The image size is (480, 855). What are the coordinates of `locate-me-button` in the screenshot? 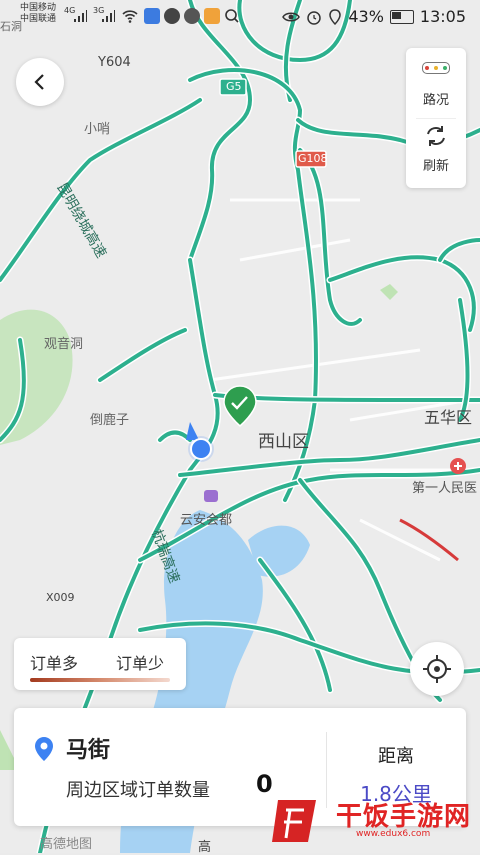 It's located at (437, 669).